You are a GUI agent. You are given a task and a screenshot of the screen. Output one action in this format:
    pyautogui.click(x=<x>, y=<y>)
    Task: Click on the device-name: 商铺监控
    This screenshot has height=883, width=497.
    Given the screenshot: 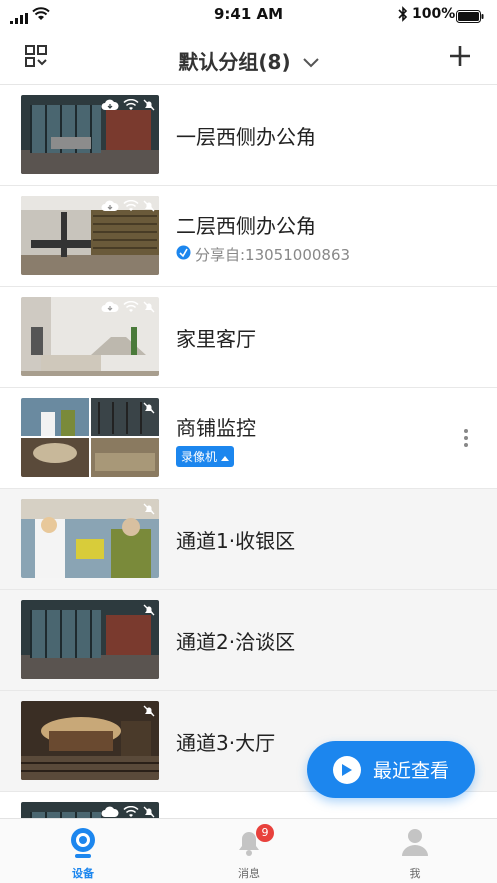 What is the action you would take?
    pyautogui.click(x=216, y=428)
    